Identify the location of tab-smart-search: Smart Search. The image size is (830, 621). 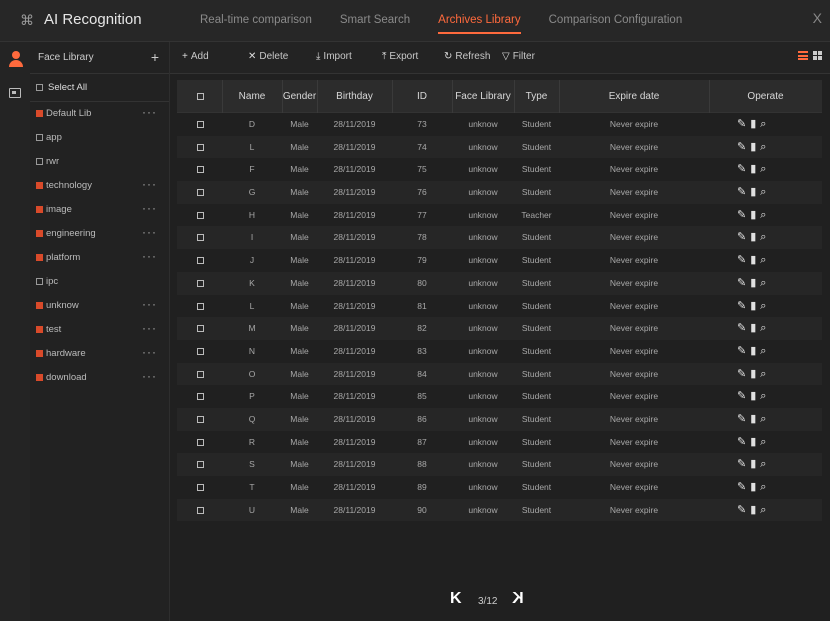
(375, 21).